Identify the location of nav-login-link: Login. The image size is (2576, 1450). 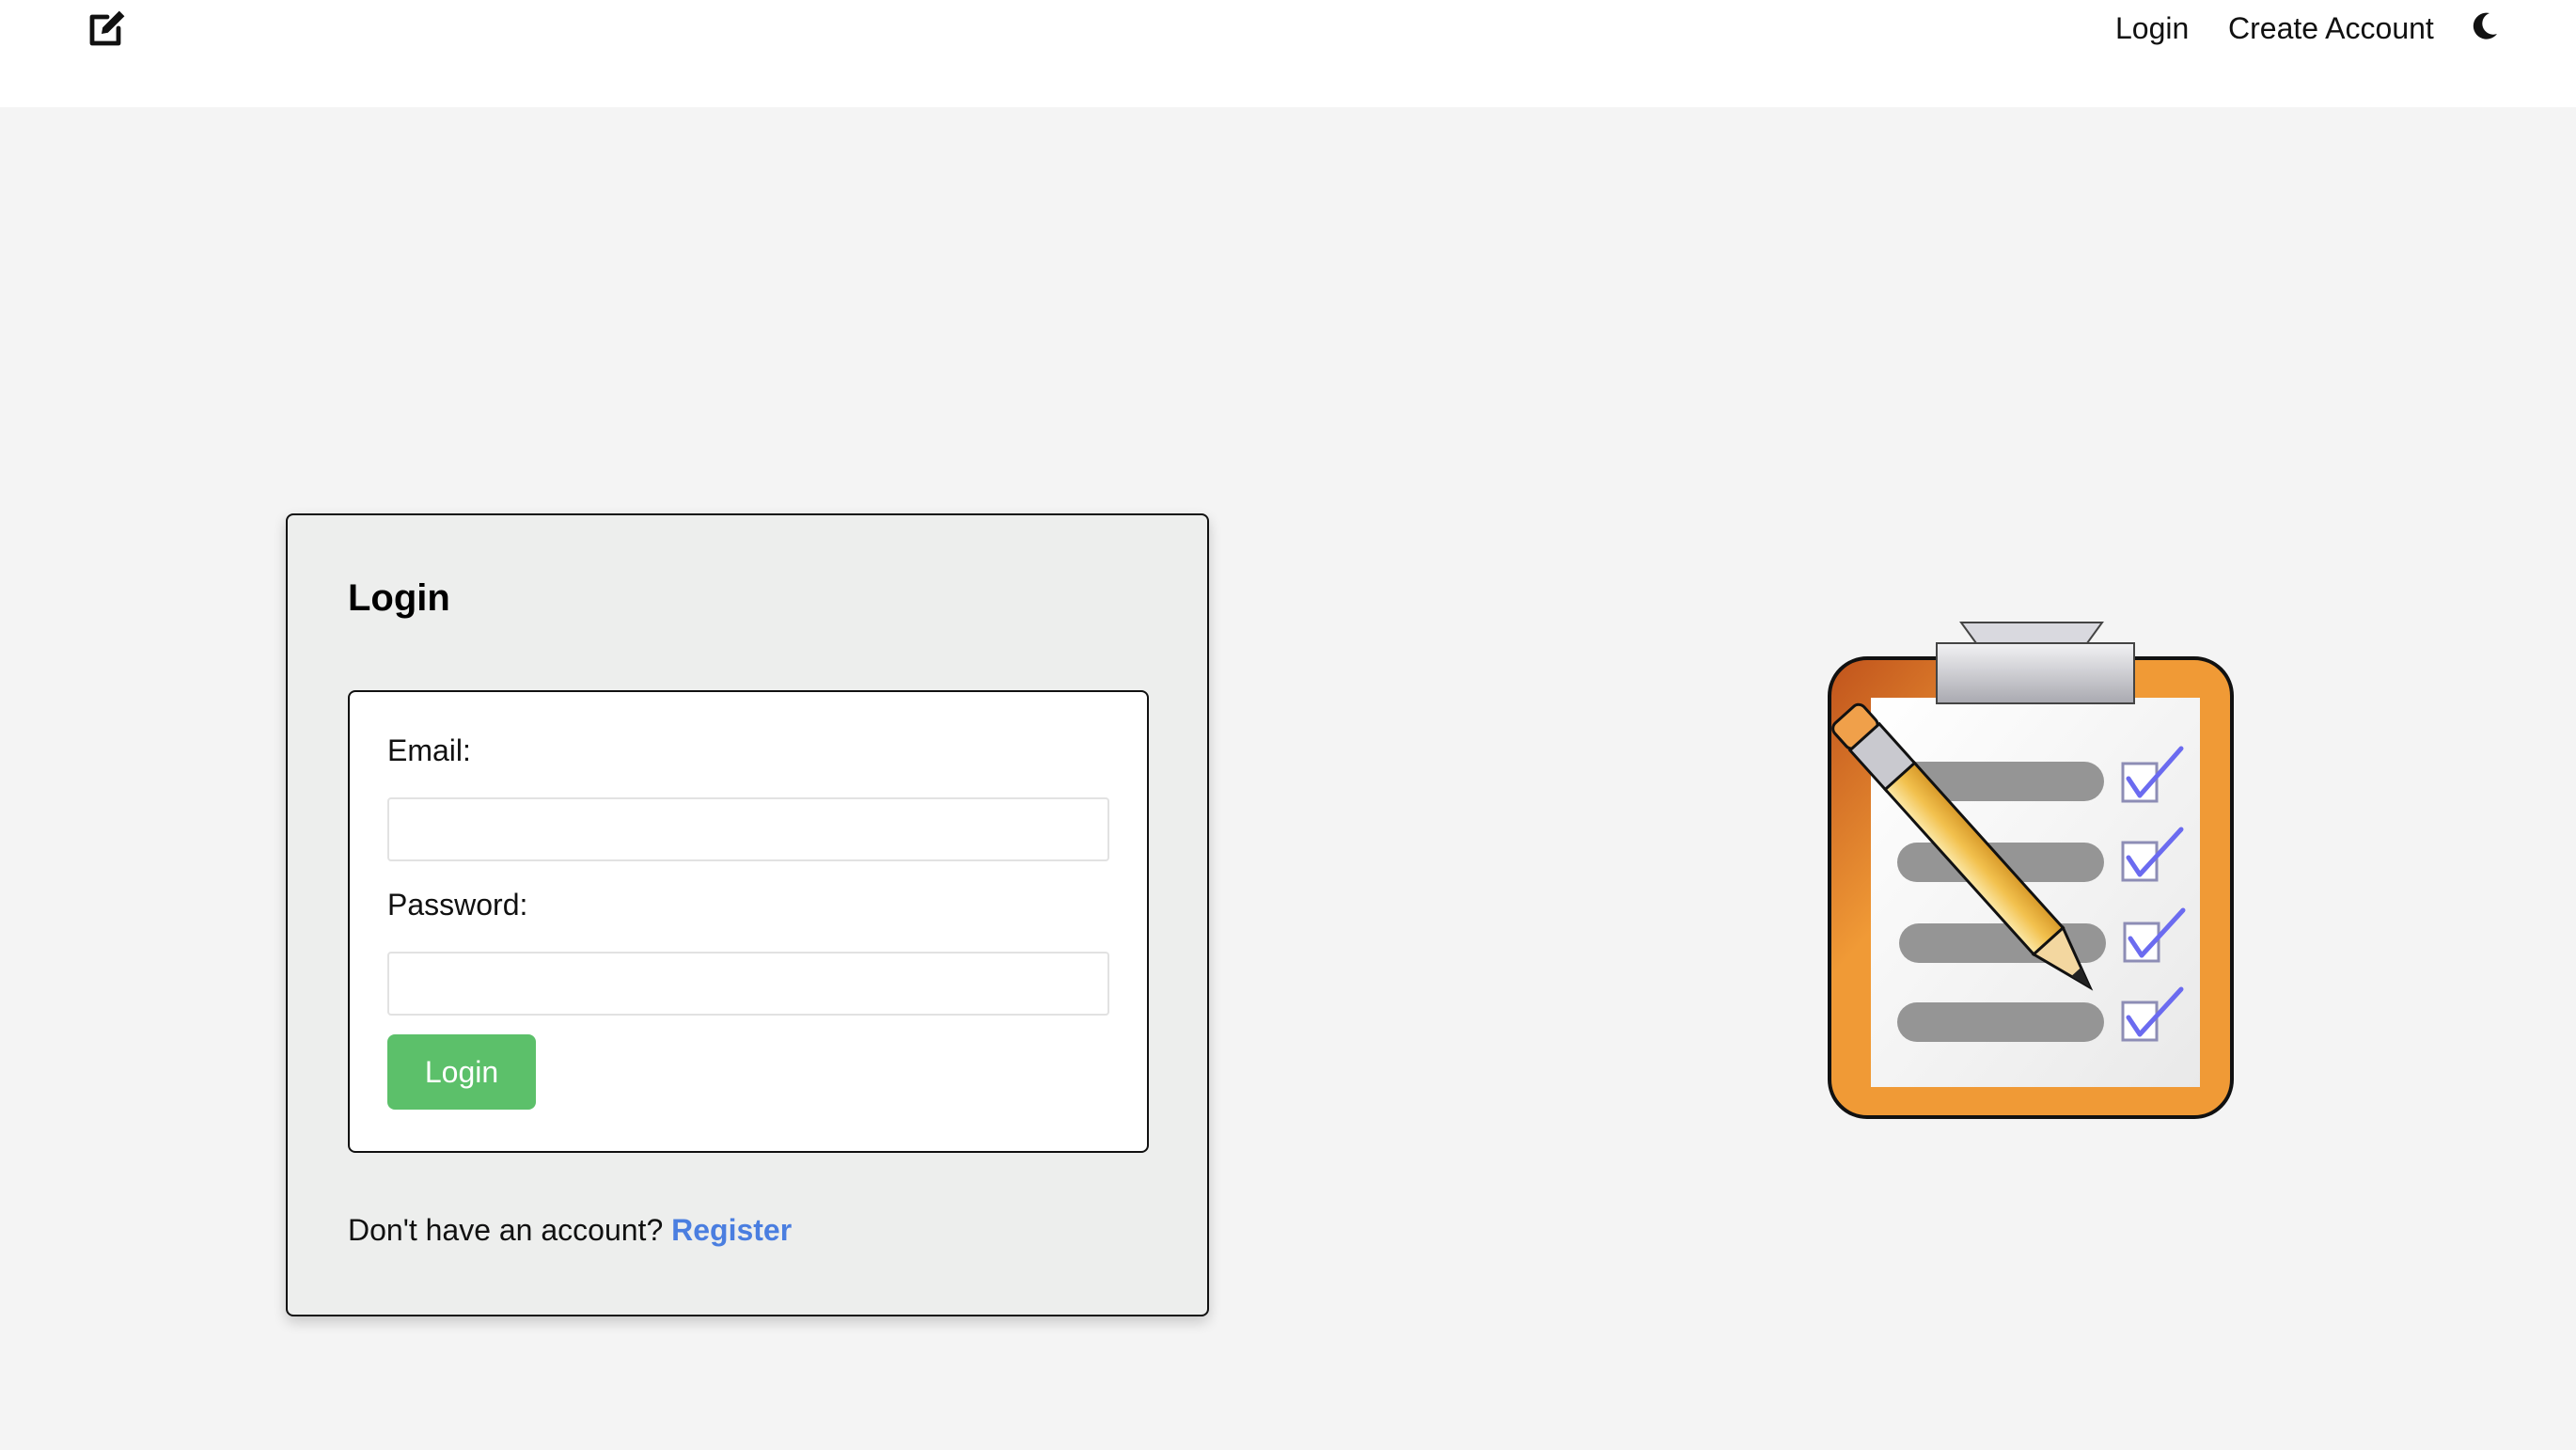
(2152, 28).